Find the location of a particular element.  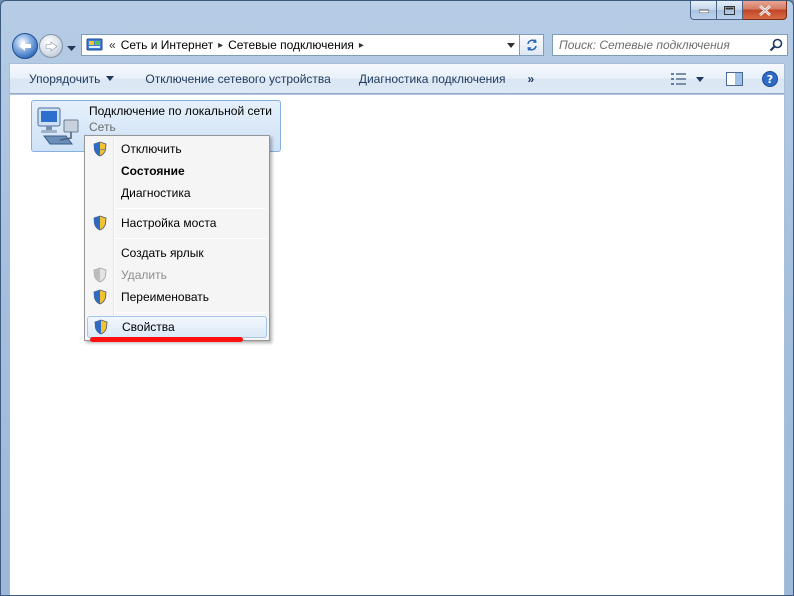

menu-item-status: Состояние is located at coordinates (177, 171).